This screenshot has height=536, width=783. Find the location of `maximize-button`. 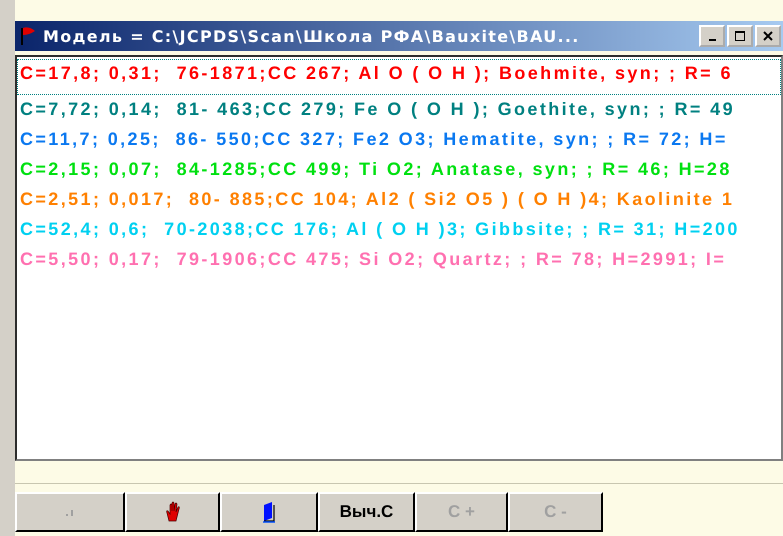

maximize-button is located at coordinates (740, 36).